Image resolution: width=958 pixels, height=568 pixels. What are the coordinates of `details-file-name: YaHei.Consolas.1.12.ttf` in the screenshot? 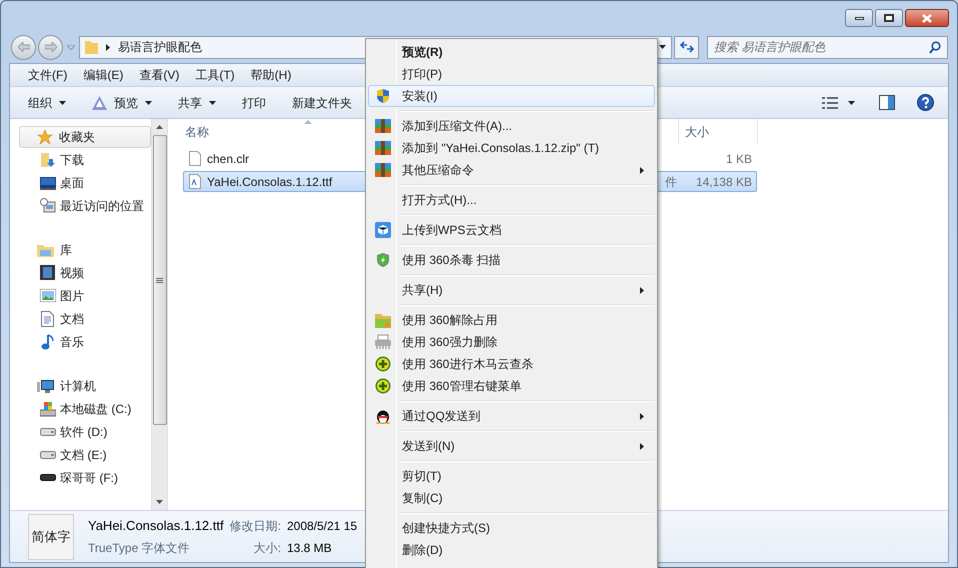 It's located at (156, 525).